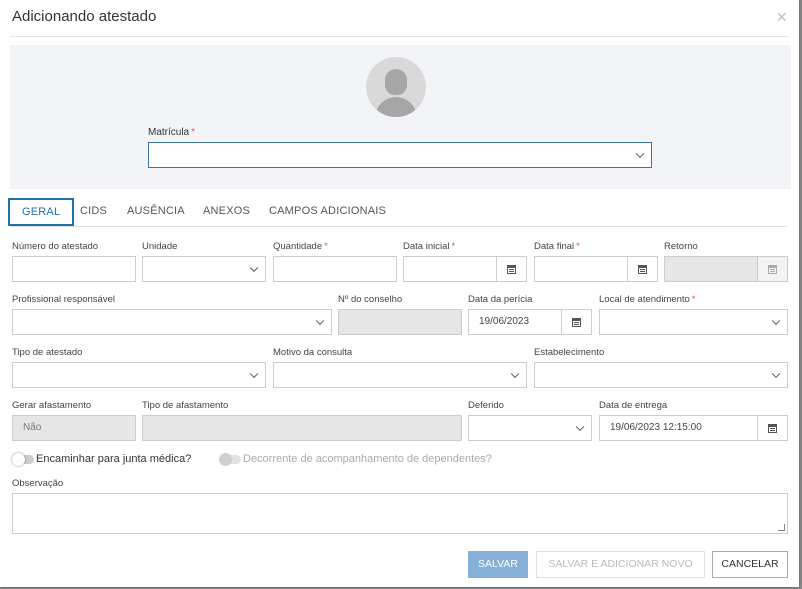 The width and height of the screenshot is (802, 589). Describe the element at coordinates (300, 246) in the screenshot. I see `quantidade-label: Quantidade *` at that location.